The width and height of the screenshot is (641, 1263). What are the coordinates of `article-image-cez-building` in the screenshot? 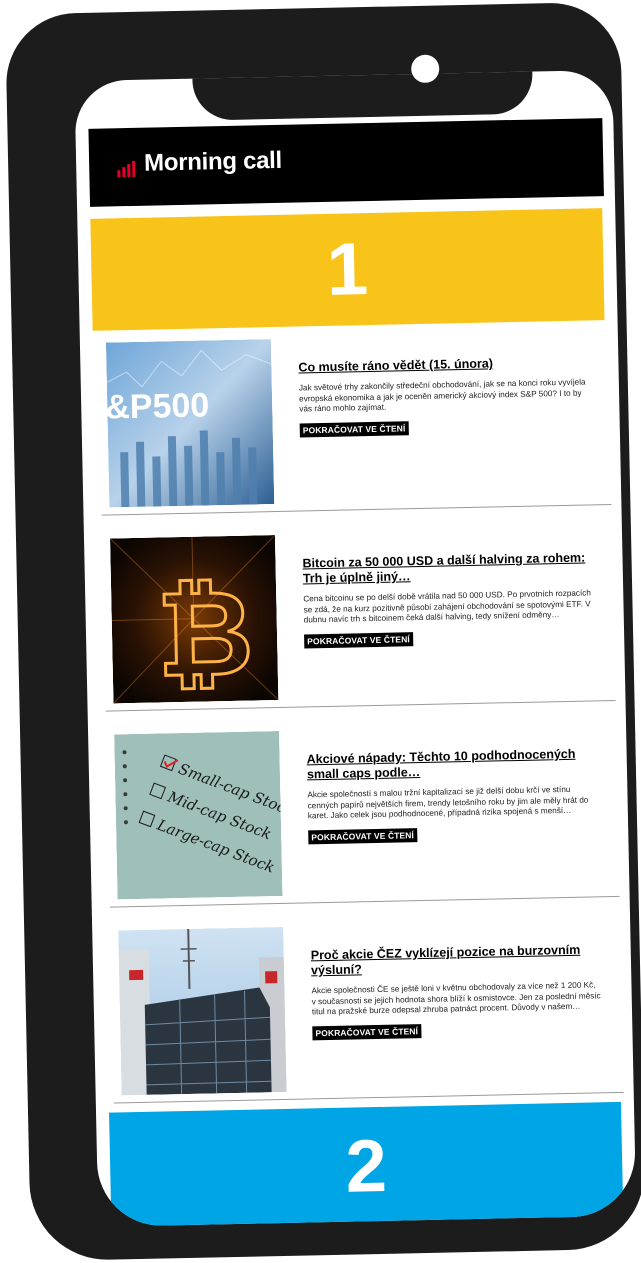 It's located at (202, 1011).